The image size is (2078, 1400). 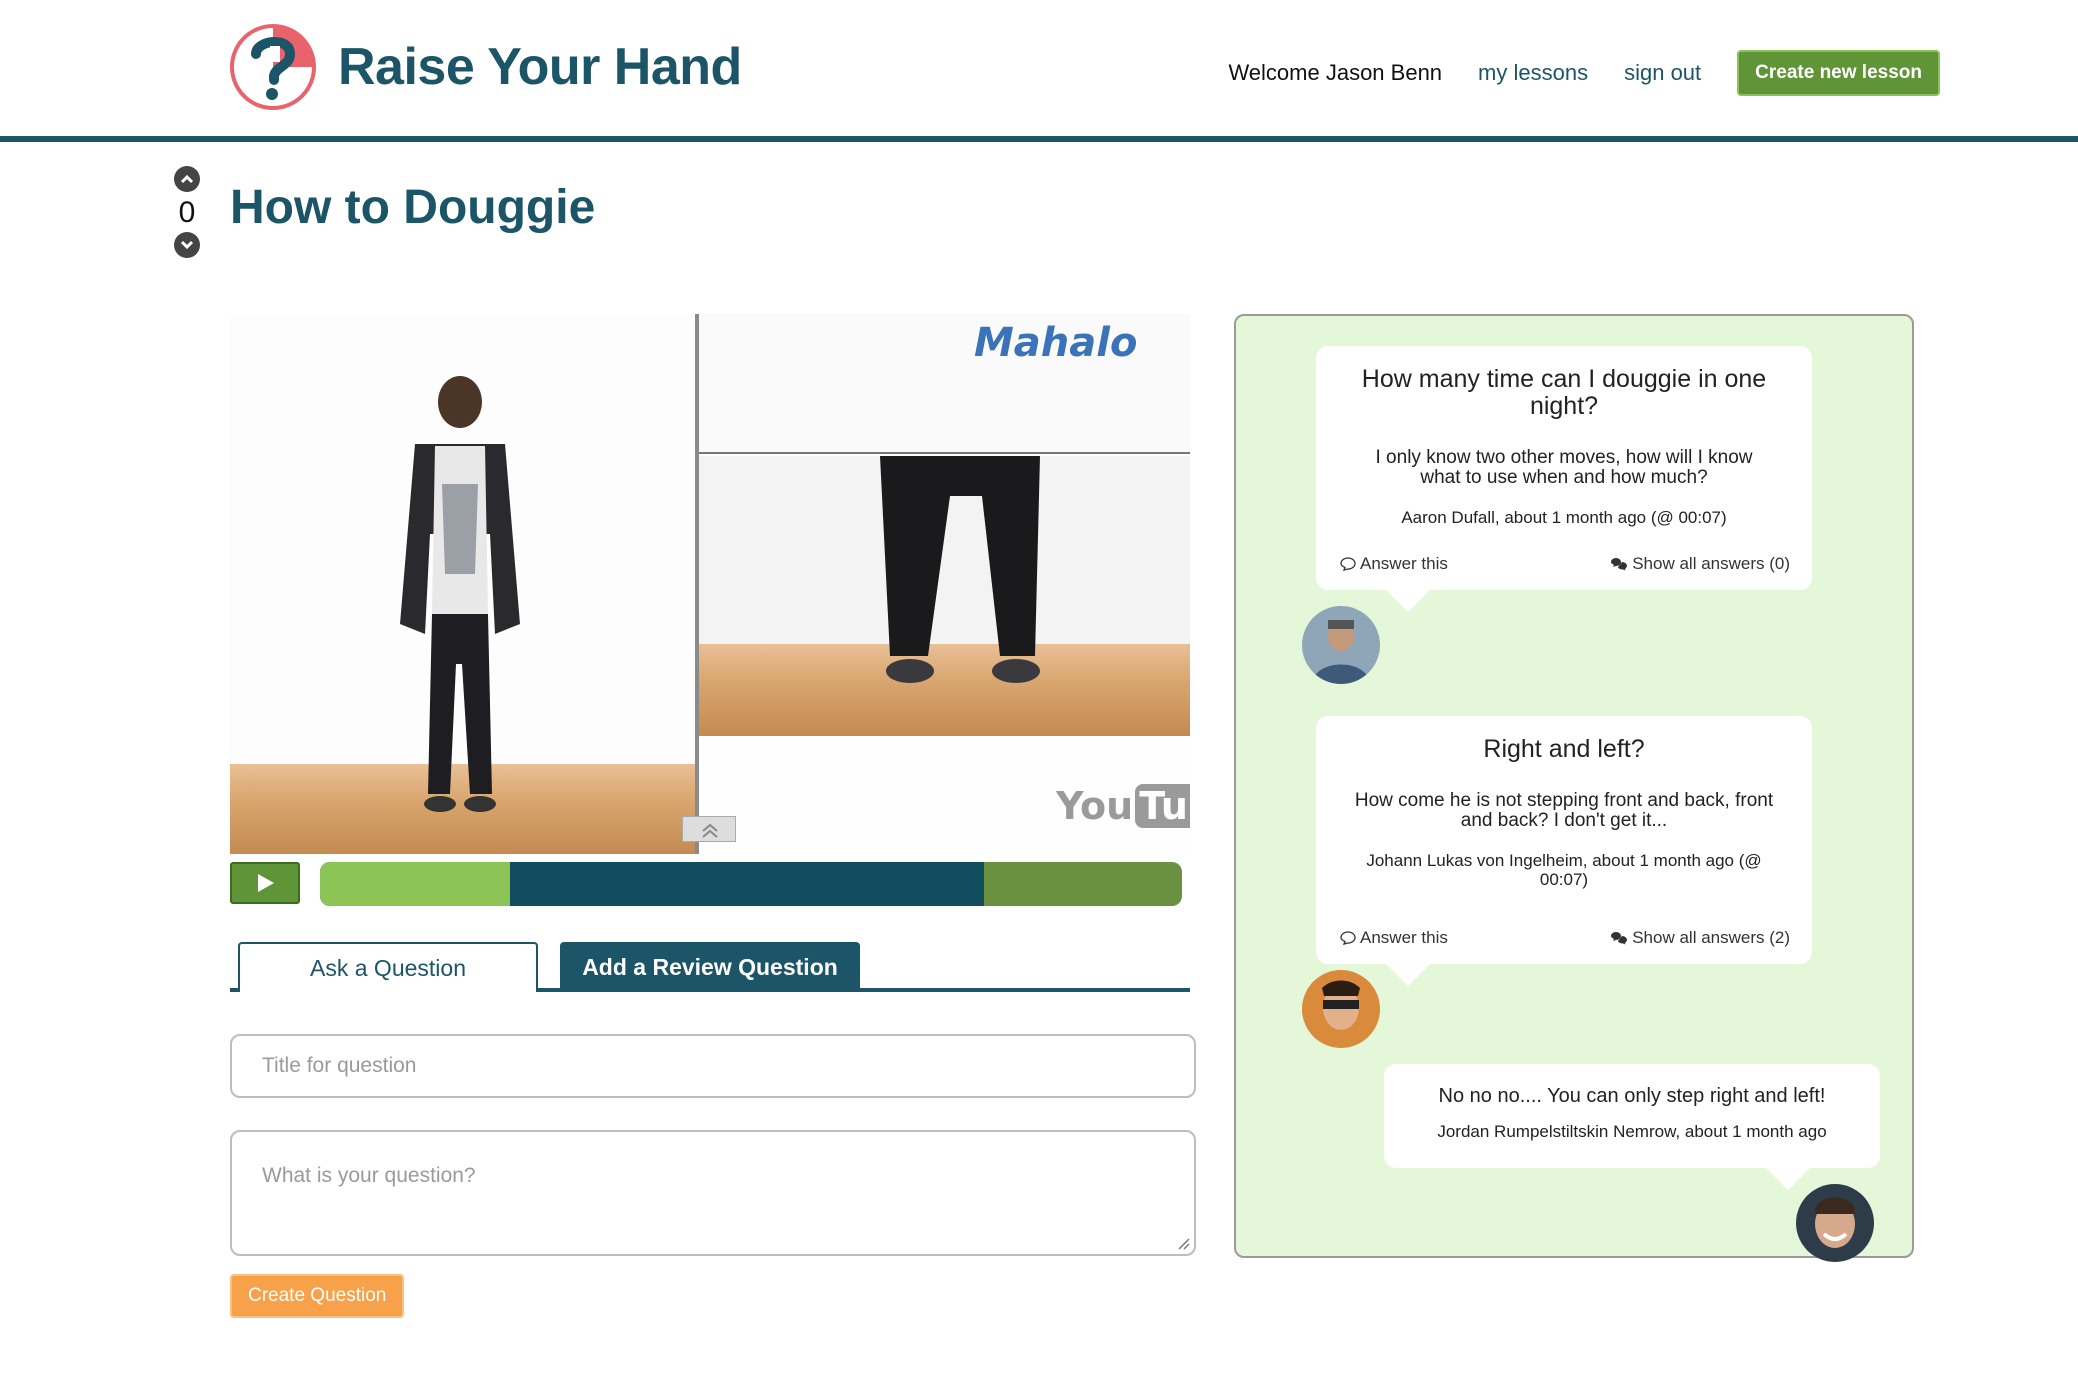 I want to click on tab-add-review-question: Add a Review Question, so click(x=710, y=967).